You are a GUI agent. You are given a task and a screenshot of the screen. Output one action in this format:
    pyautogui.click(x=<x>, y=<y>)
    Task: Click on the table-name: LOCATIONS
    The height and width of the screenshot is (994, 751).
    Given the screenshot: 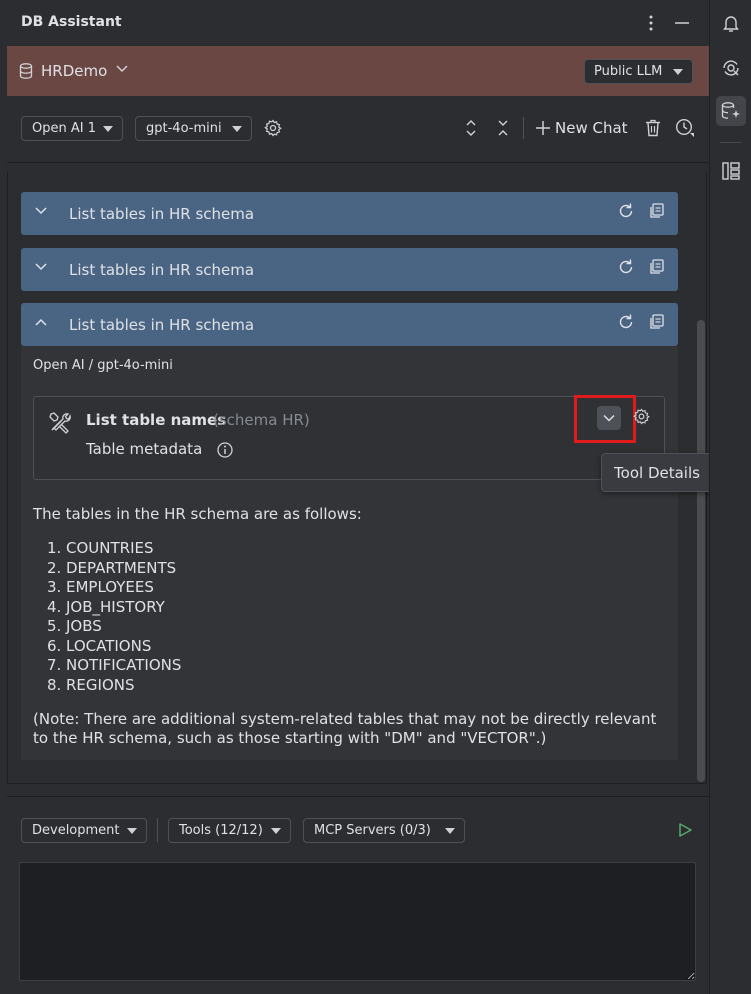 What is the action you would take?
    pyautogui.click(x=109, y=645)
    